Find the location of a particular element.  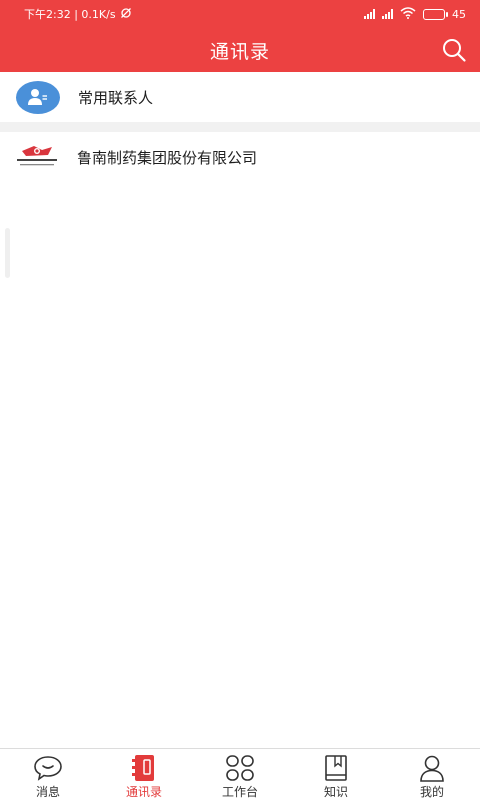

tab-workbench-label: 工作台 is located at coordinates (239, 792).